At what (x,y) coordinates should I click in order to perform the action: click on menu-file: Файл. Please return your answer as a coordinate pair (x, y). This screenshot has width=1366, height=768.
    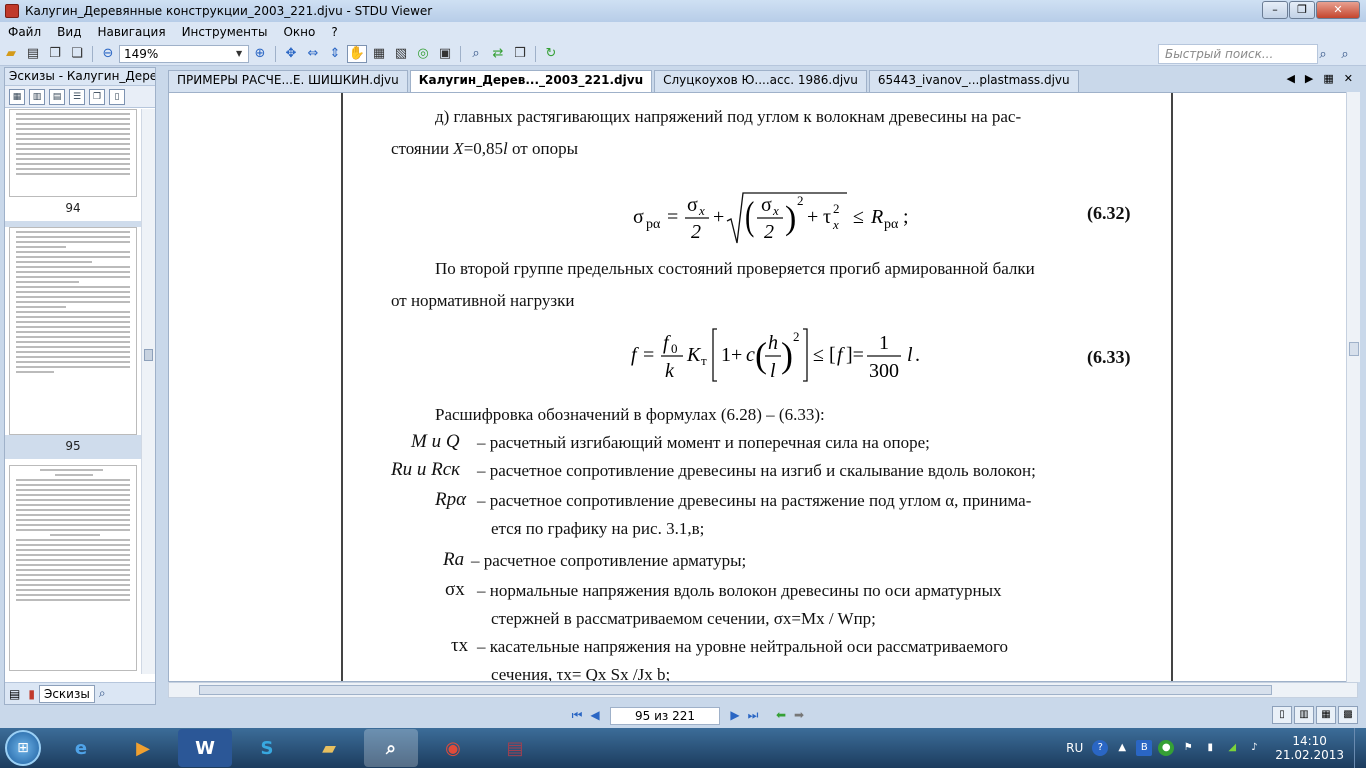
    Looking at the image, I should click on (24, 32).